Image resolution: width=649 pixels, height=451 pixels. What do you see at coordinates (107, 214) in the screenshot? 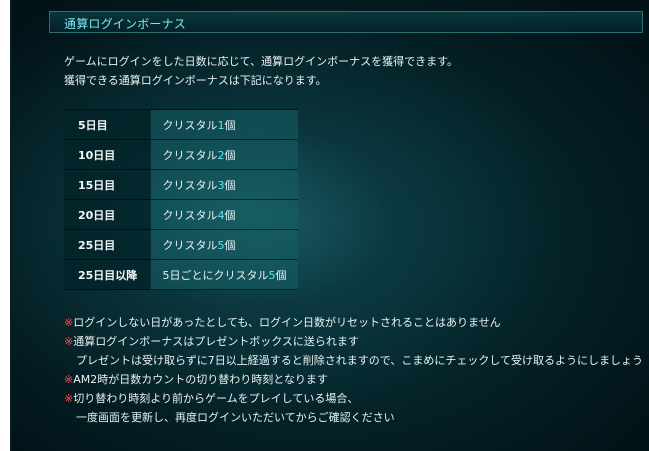
I see `day-cell: 20日目` at bounding box center [107, 214].